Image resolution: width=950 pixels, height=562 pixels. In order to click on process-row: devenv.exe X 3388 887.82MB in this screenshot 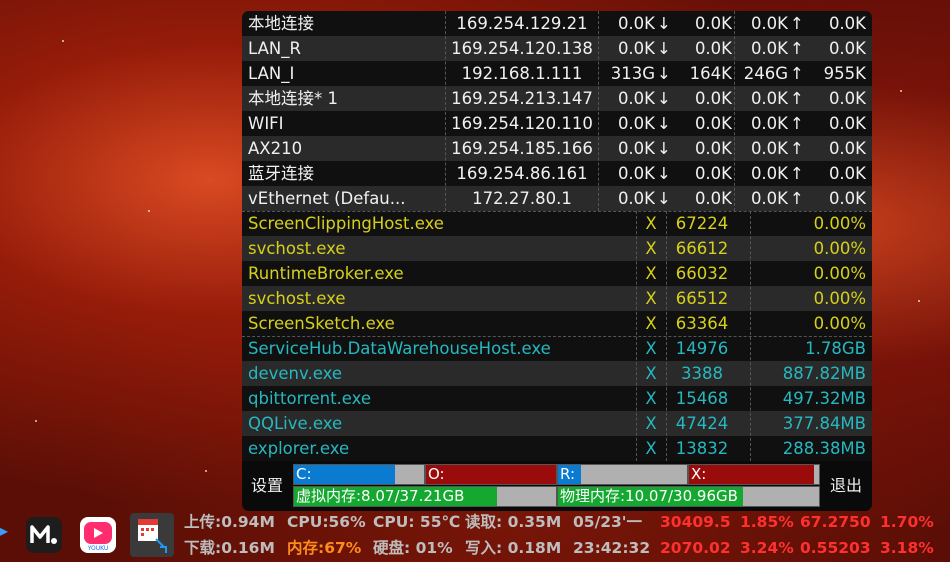, I will do `click(557, 373)`.